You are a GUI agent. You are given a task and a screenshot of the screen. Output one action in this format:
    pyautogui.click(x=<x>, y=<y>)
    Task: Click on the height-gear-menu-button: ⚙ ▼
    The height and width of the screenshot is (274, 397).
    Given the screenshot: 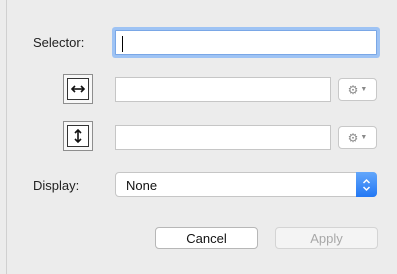 What is the action you would take?
    pyautogui.click(x=357, y=137)
    